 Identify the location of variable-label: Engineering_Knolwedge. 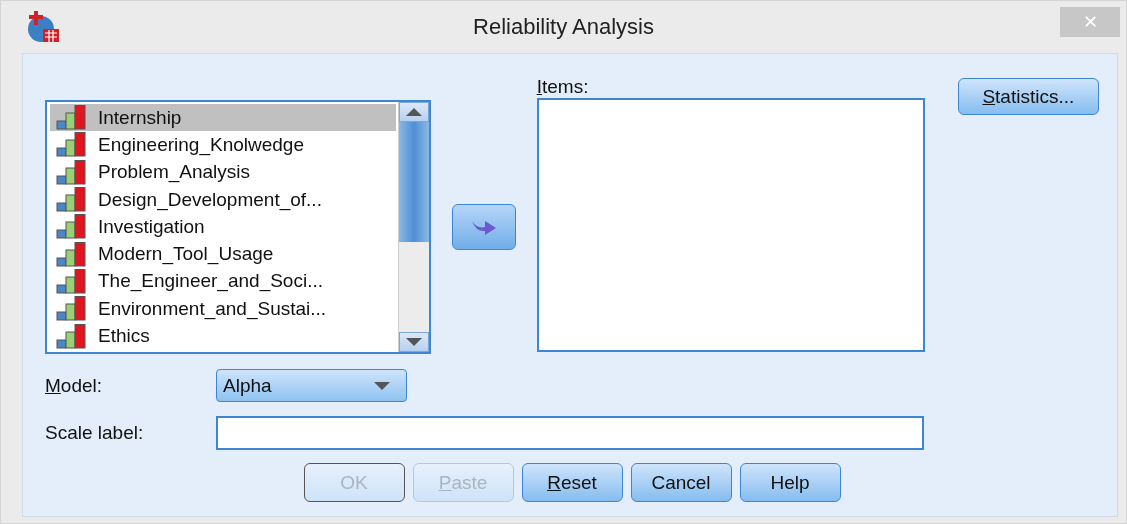
(201, 144).